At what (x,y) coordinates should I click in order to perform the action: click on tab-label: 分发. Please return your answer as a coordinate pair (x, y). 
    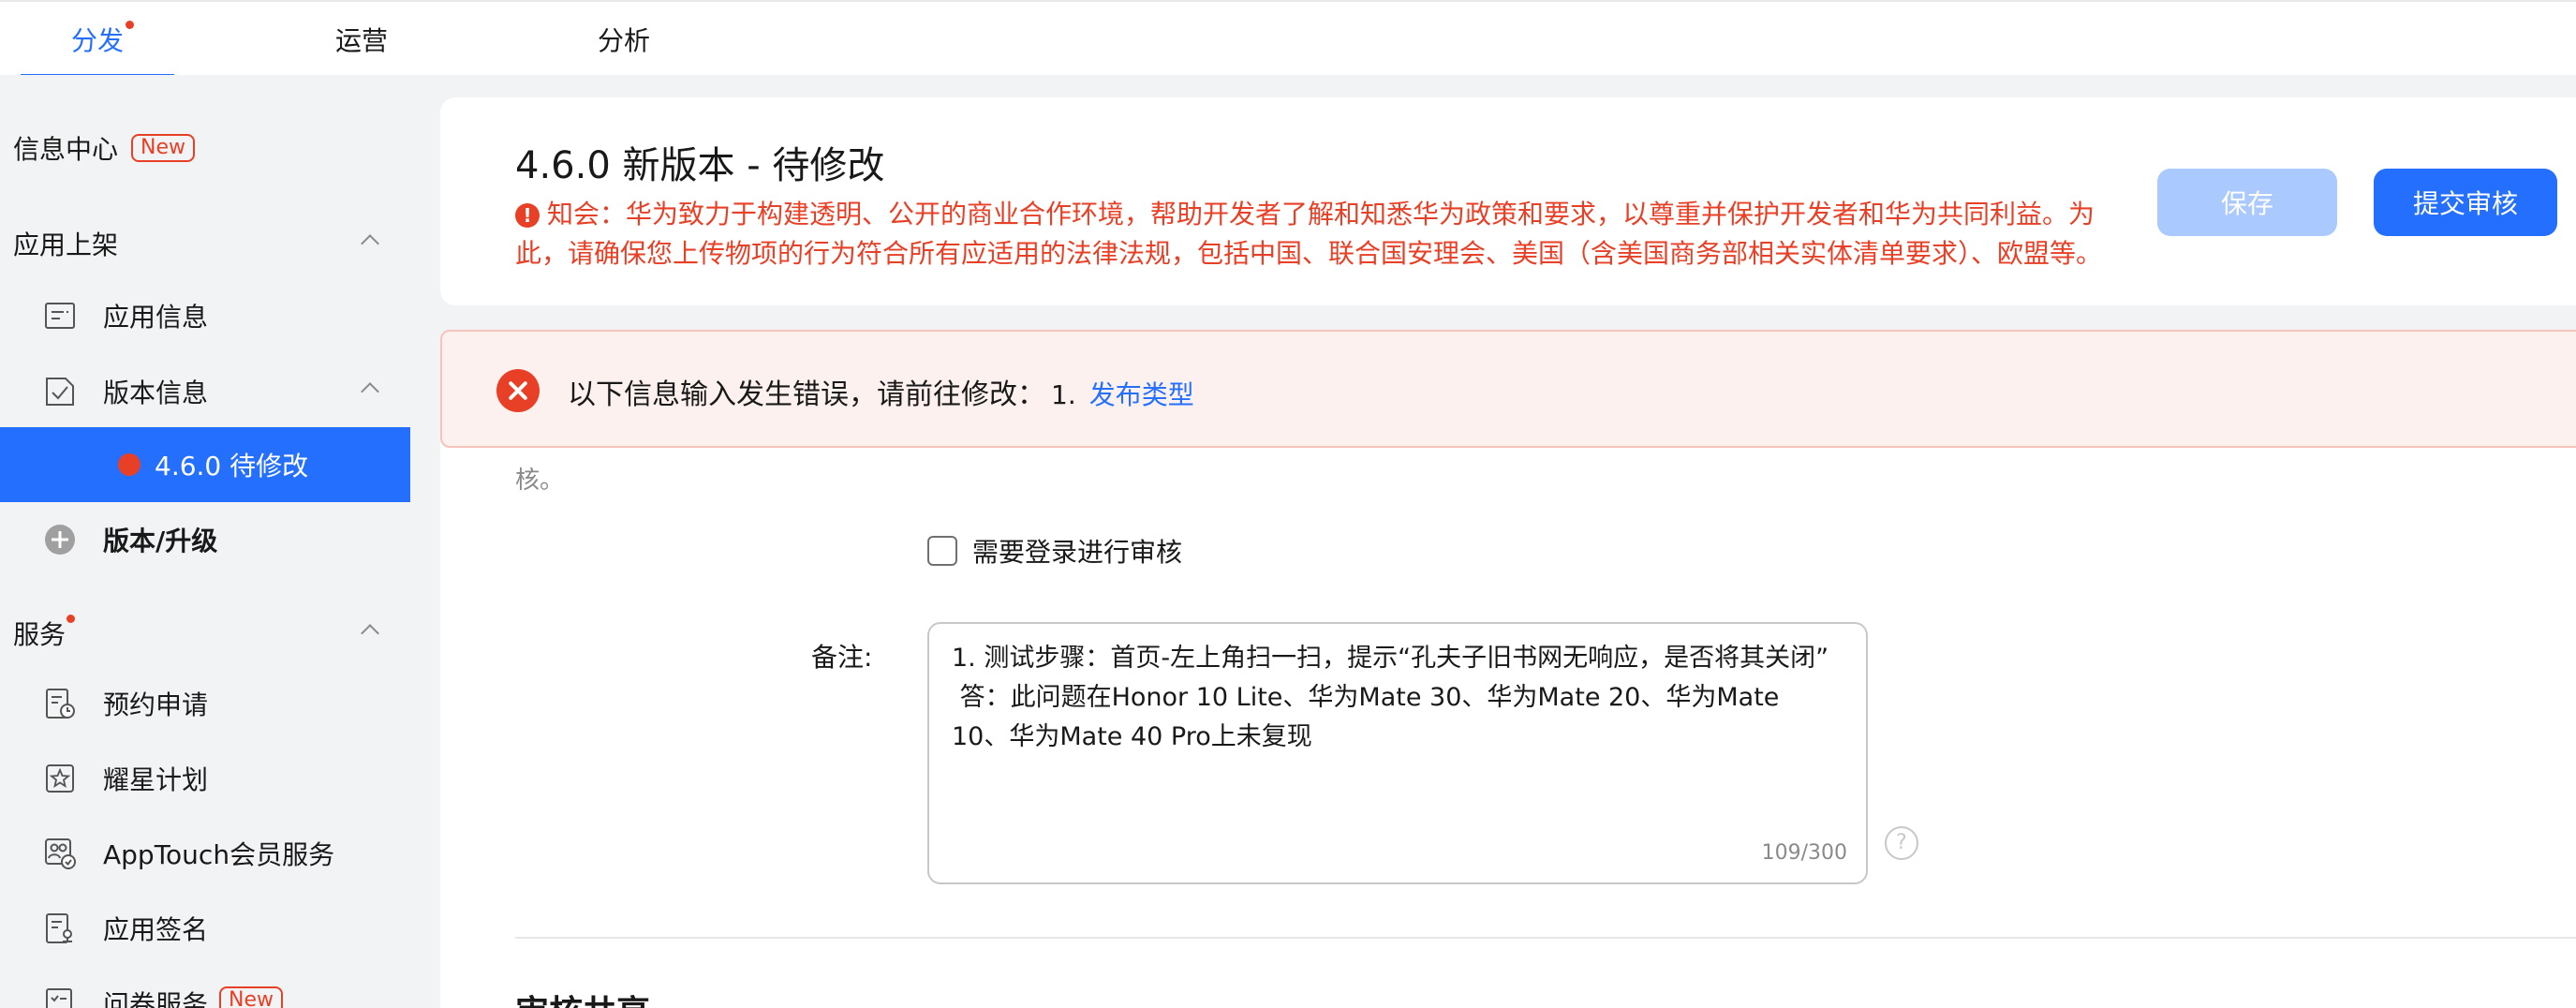
    Looking at the image, I should click on (97, 40).